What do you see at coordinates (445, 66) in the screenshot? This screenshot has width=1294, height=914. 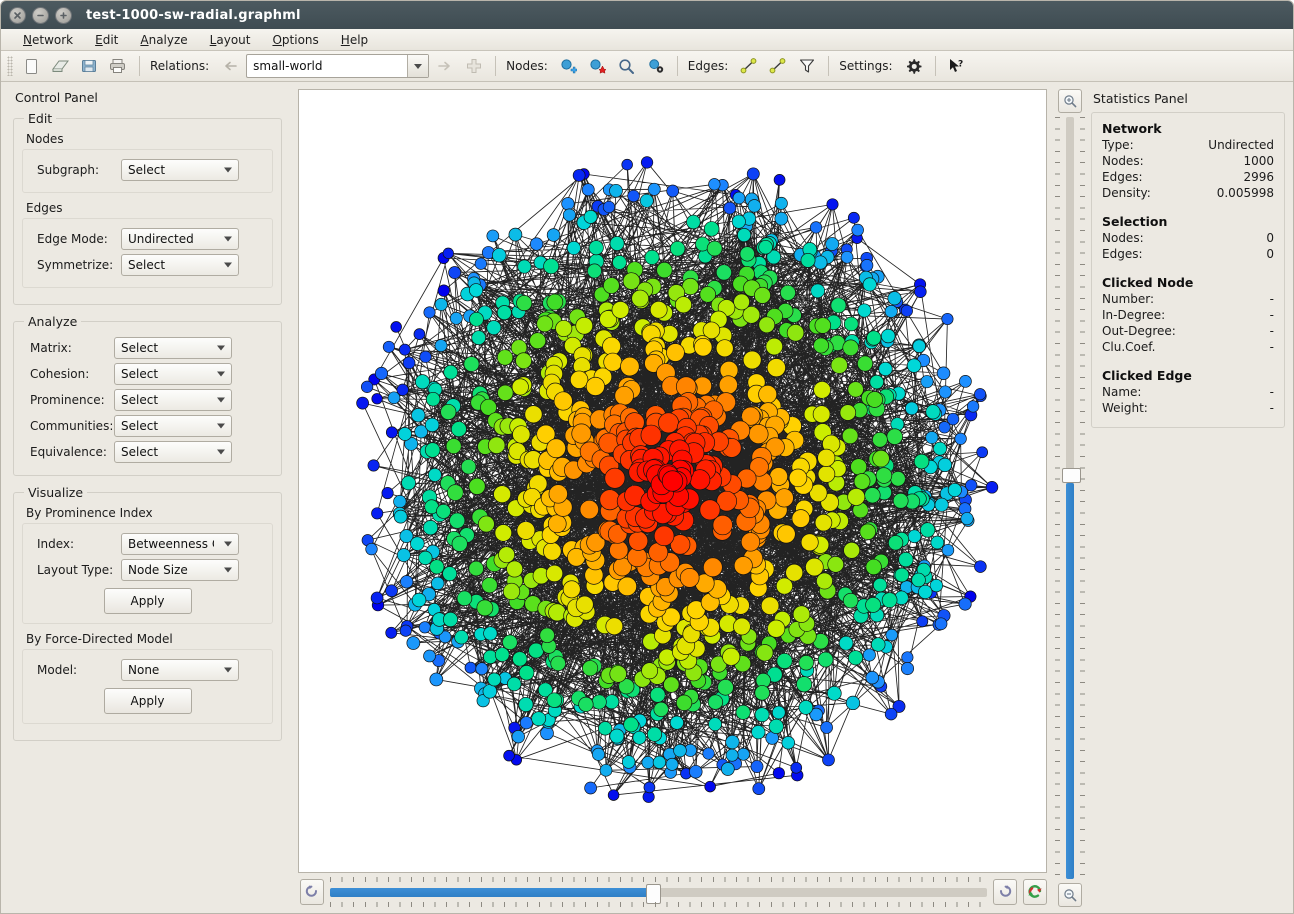 I see `next-relation-button` at bounding box center [445, 66].